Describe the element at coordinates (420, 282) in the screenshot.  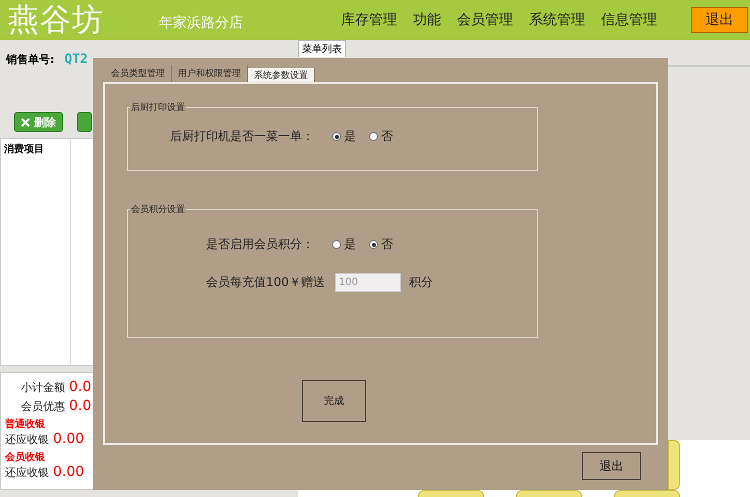
I see `unit-label: 积分` at that location.